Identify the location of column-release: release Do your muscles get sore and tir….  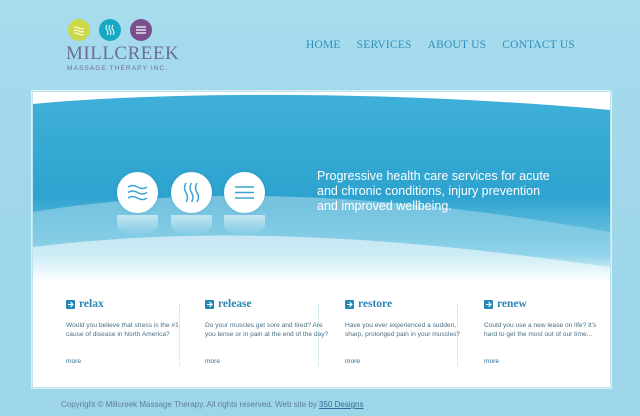
(267, 334).